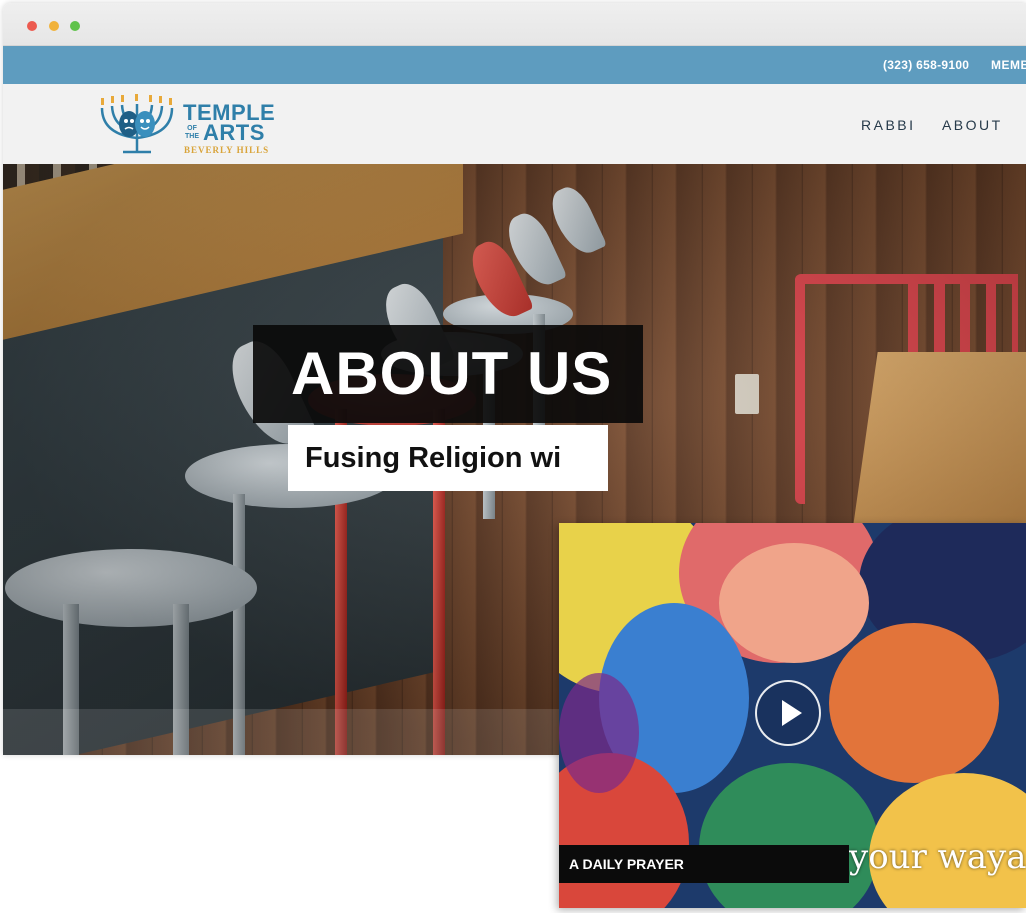  Describe the element at coordinates (514, 24) in the screenshot. I see `browser-chrome` at that location.